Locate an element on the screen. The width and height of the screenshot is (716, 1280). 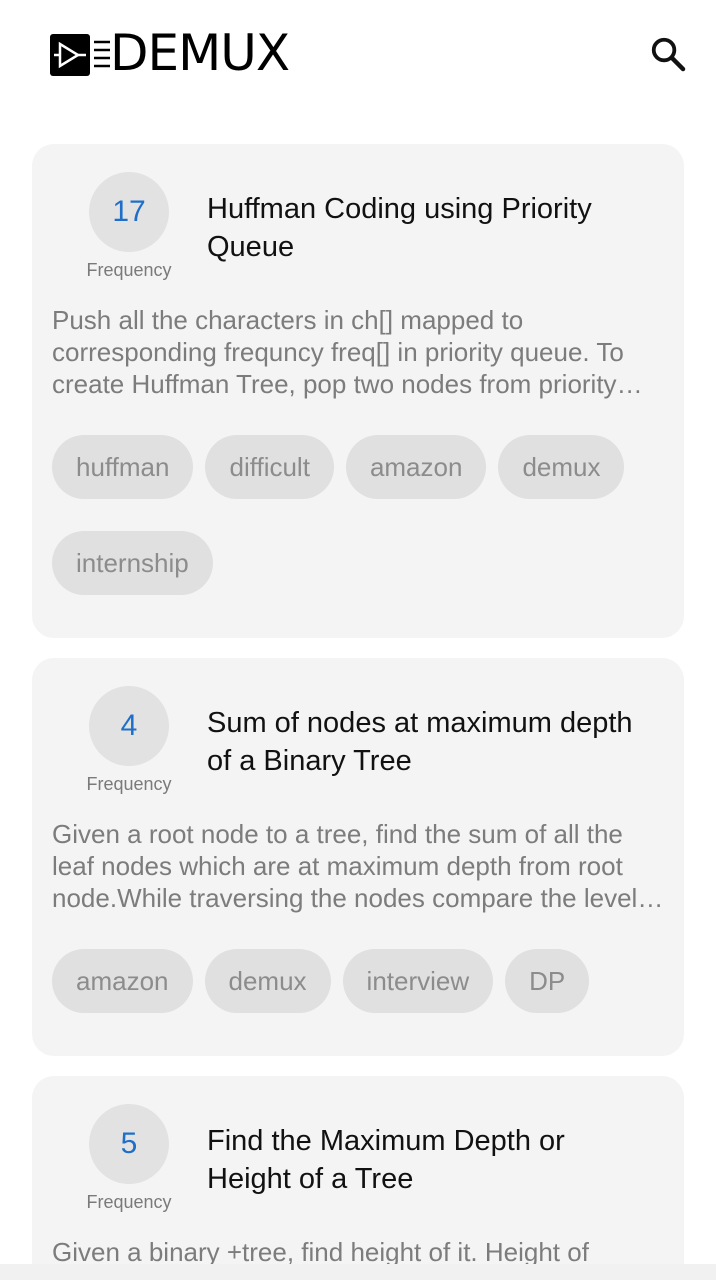
demux-logo: DEMUX is located at coordinates (193, 55).